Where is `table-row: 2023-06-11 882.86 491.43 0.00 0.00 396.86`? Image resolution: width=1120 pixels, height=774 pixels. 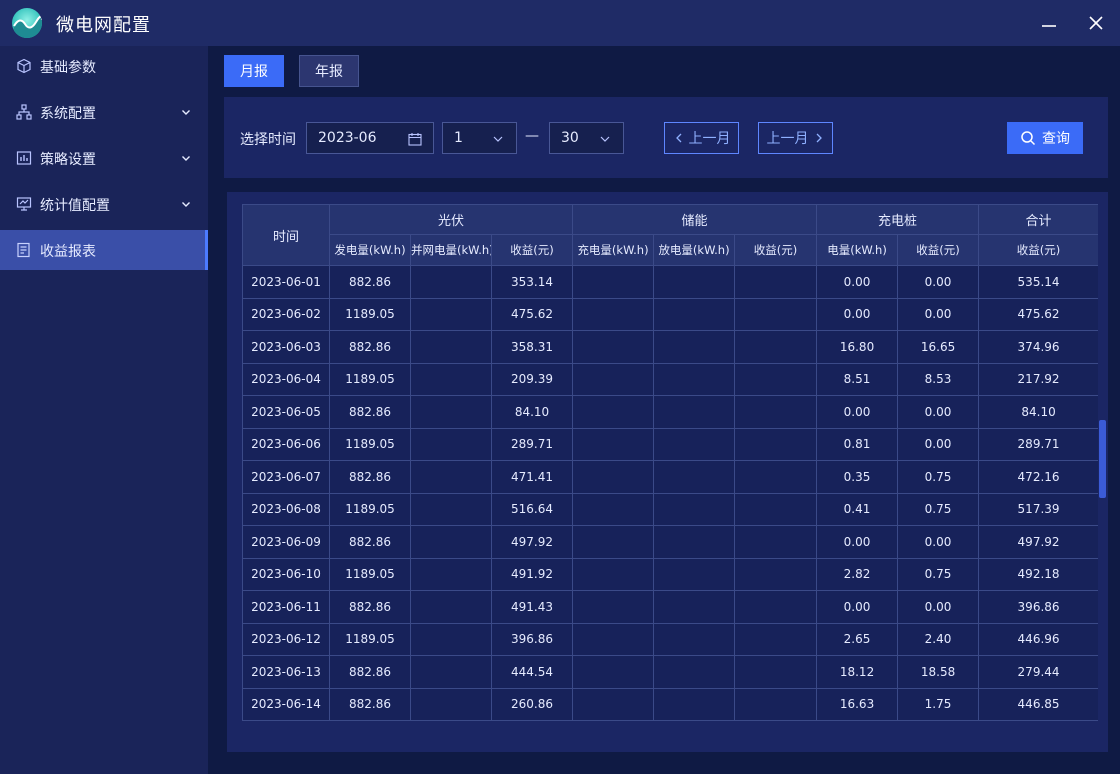
table-row: 2023-06-11 882.86 491.43 0.00 0.00 396.86 is located at coordinates (670, 607).